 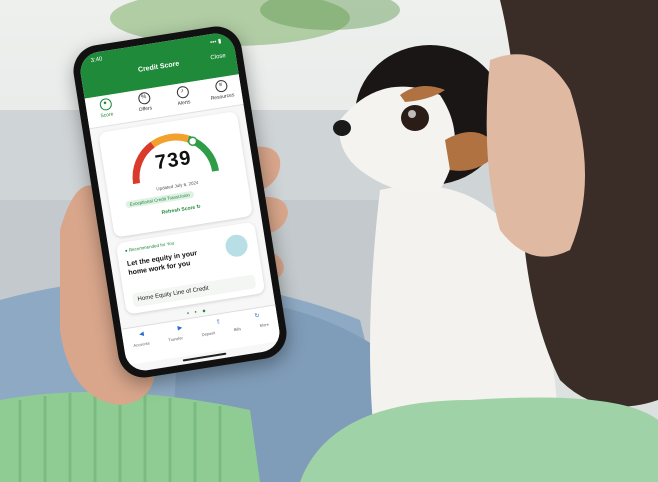 I want to click on nav-item-transfer: Transfer, so click(x=175, y=338).